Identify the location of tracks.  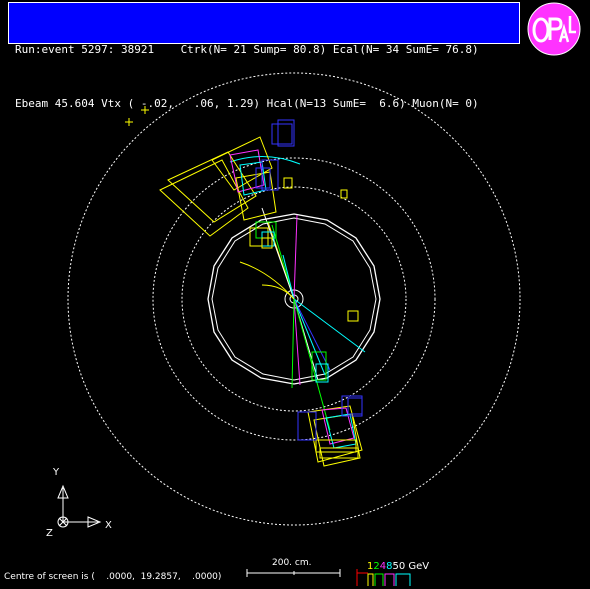
(297, 293).